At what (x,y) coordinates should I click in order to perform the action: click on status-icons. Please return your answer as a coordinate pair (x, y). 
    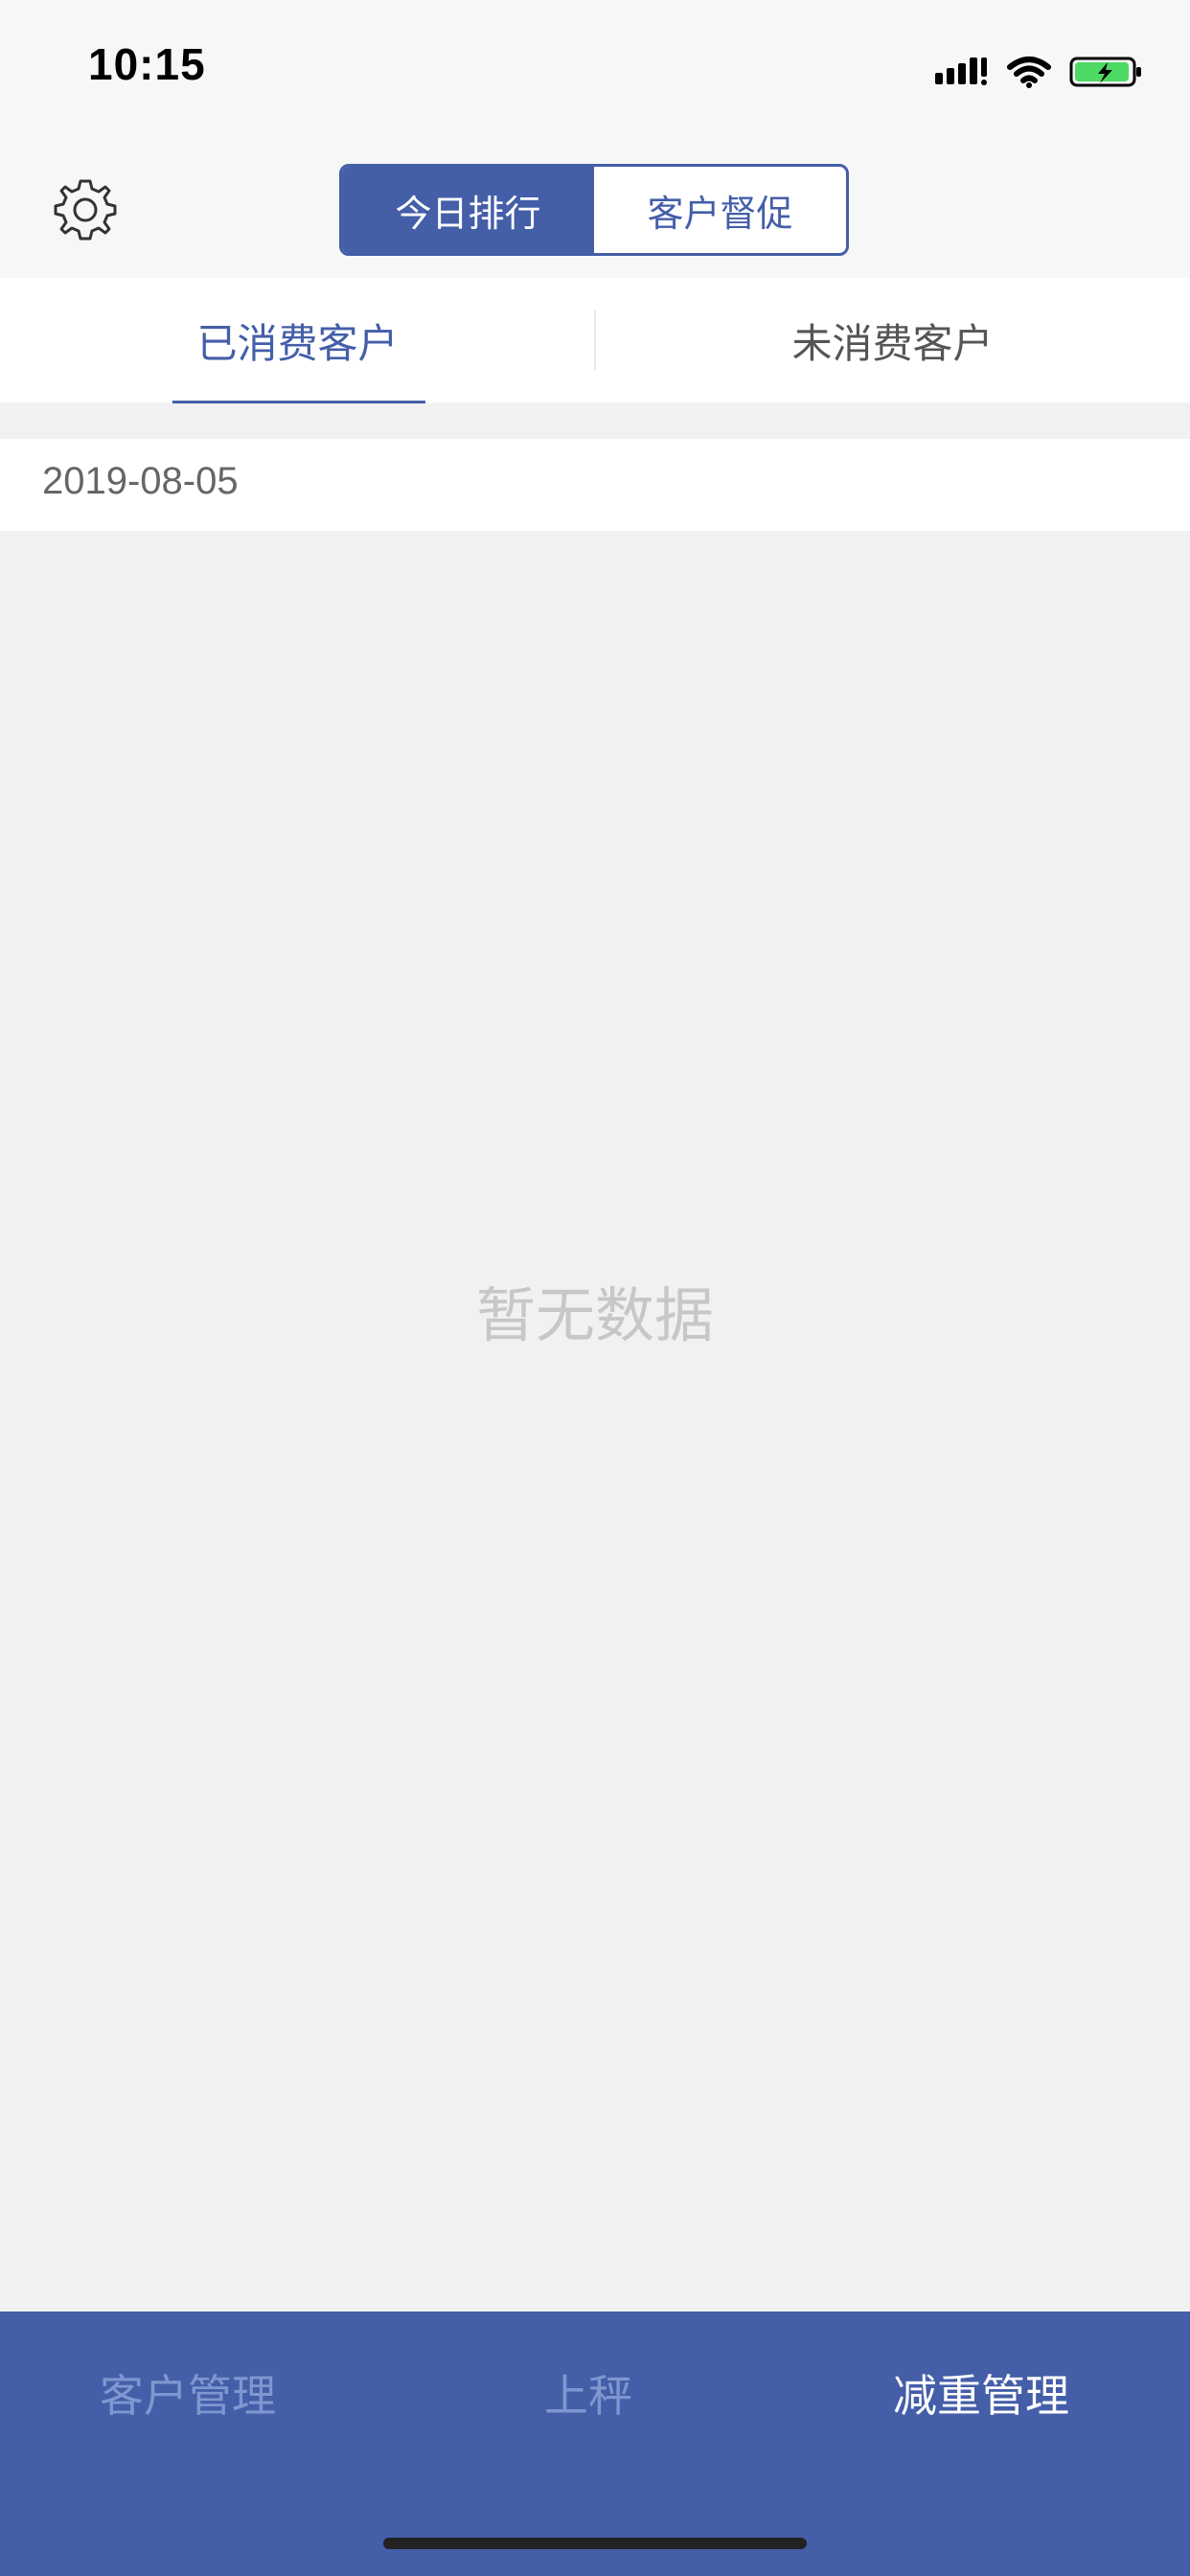
    Looking at the image, I should click on (1039, 72).